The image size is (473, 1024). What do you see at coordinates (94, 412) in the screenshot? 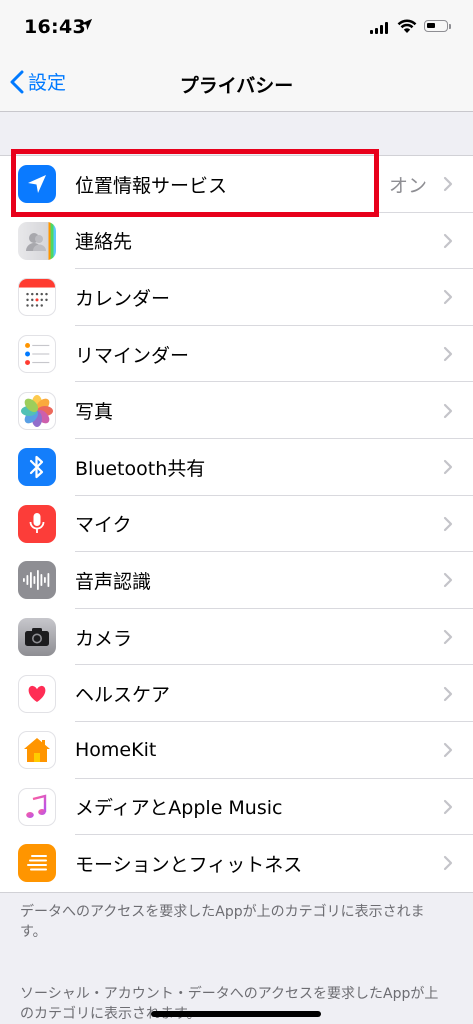
I see `row-label: 写真` at bounding box center [94, 412].